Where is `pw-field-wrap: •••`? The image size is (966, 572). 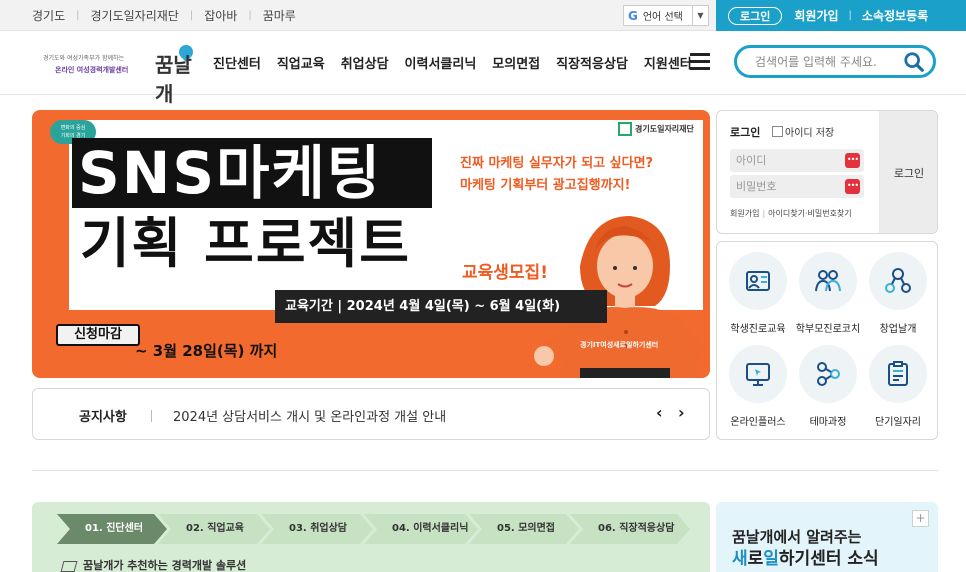 pw-field-wrap: ••• is located at coordinates (797, 186).